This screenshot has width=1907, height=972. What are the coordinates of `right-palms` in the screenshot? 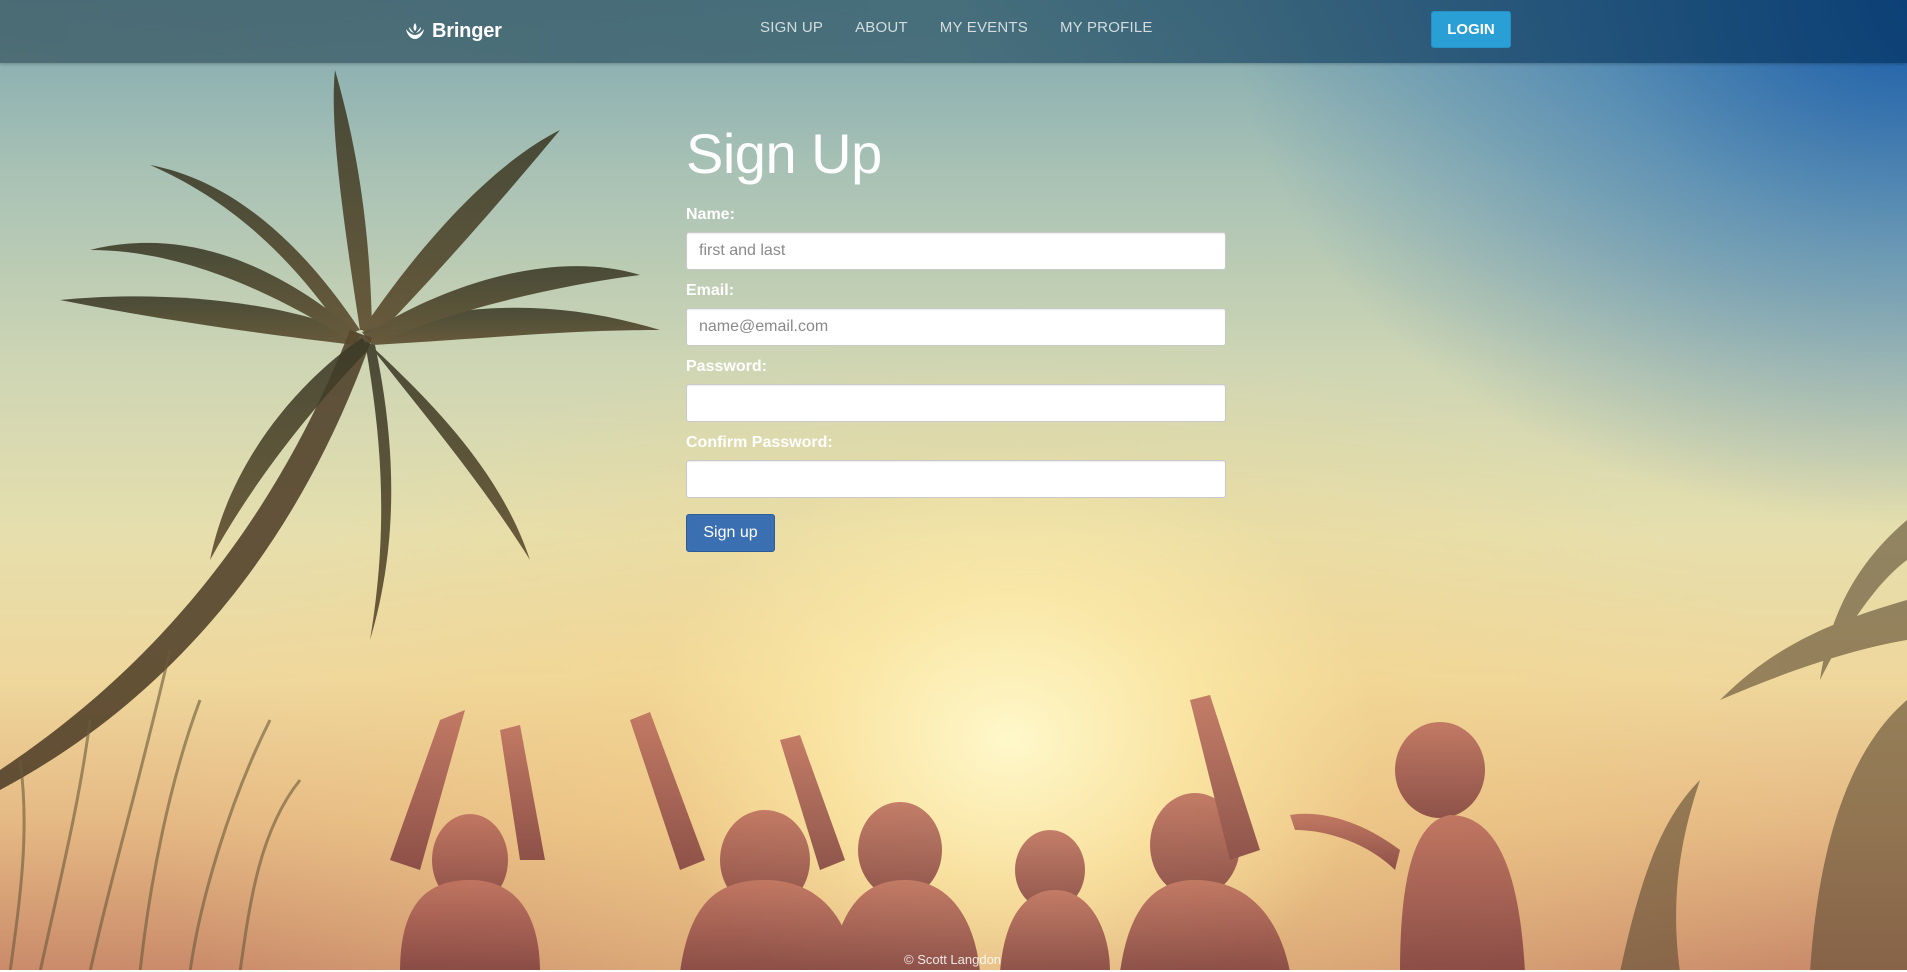 It's located at (1763, 746).